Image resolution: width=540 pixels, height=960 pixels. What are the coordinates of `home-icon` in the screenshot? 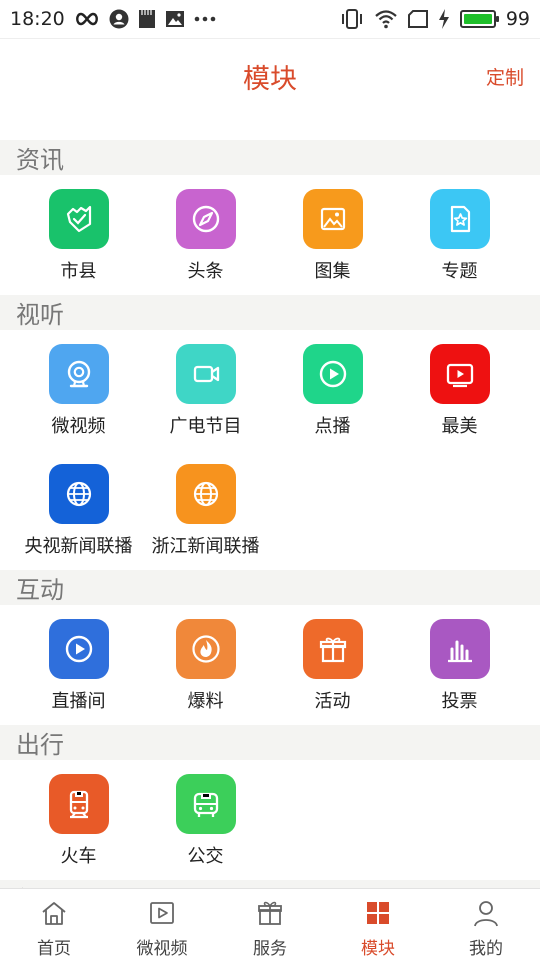 It's located at (54, 915).